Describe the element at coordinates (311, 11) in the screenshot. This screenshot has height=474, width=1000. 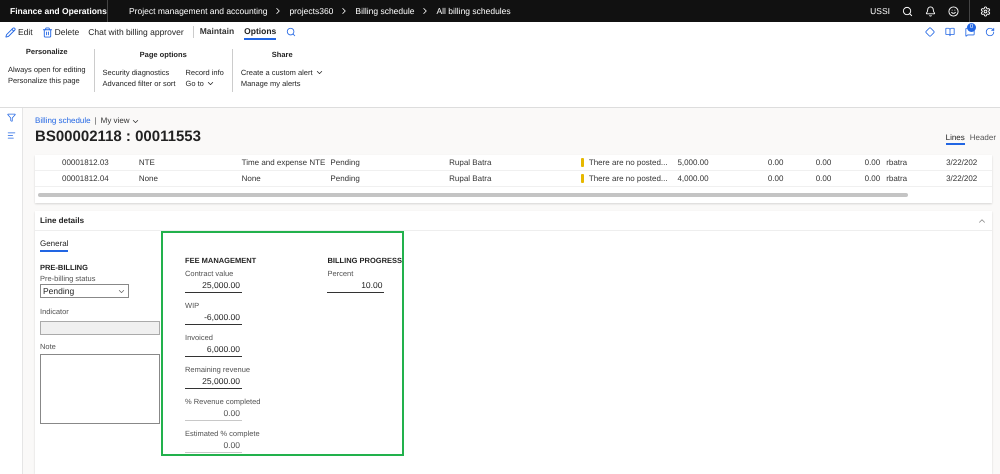
I see `breadcrumb-link: projects360` at that location.